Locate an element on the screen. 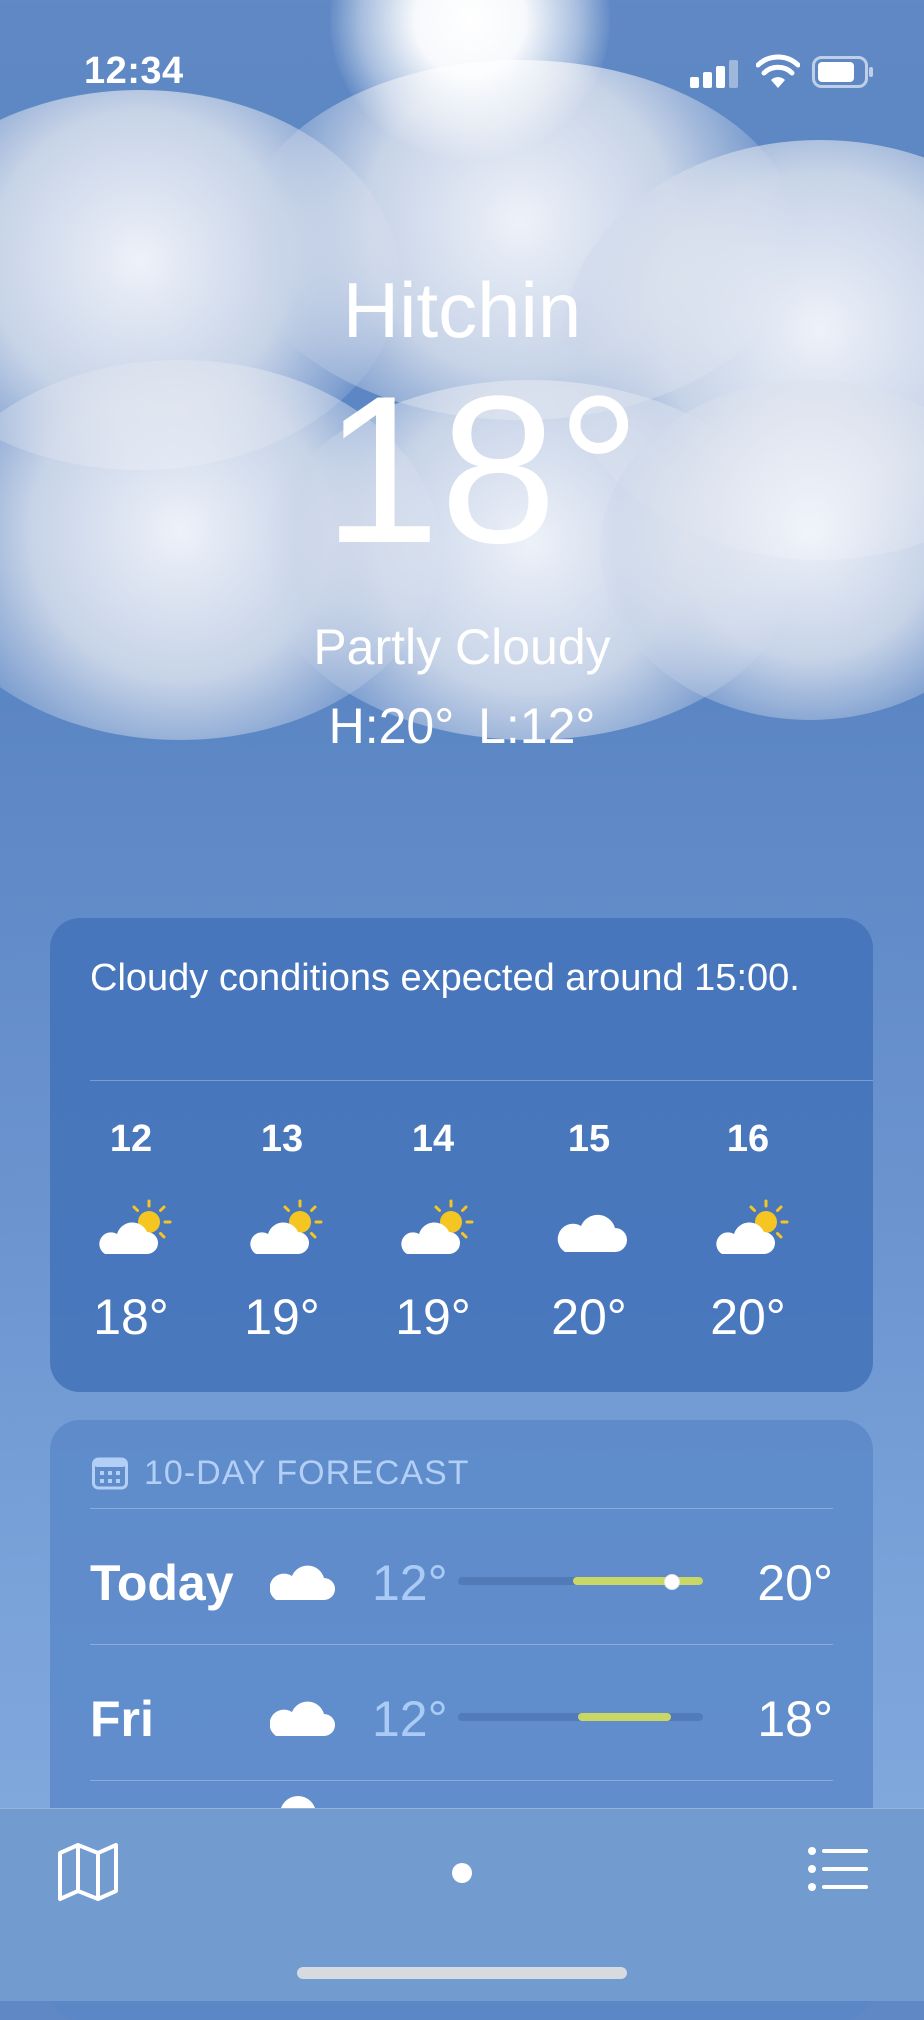 The height and width of the screenshot is (2020, 924). hourly-scroll: 12 18° 13 19° 14 19° 15 20° 16 20° is located at coordinates (461, 1248).